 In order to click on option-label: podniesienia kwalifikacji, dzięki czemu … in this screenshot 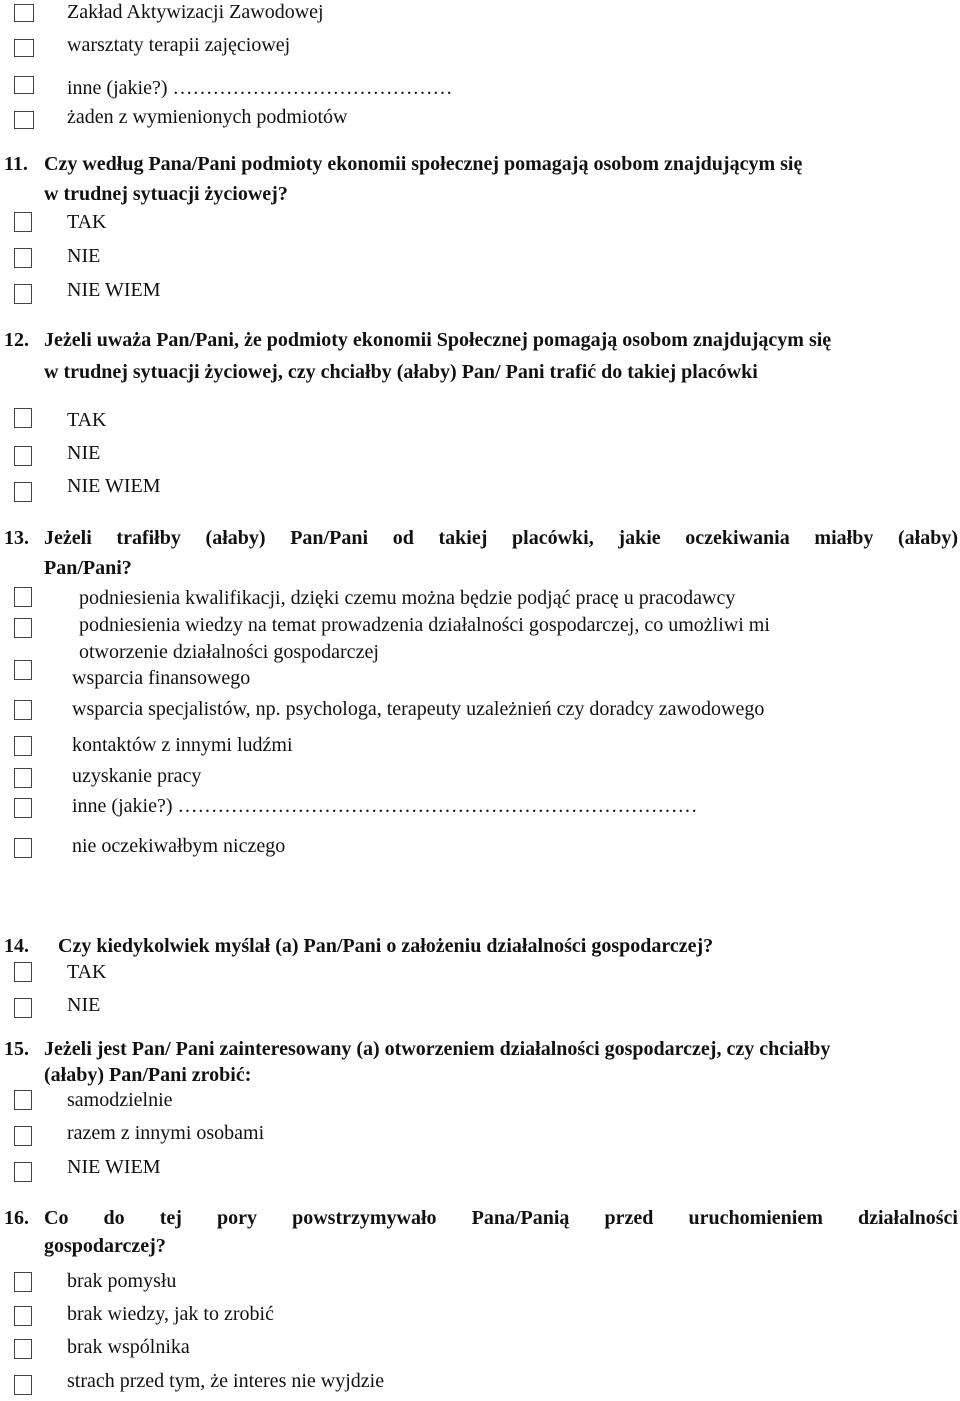, I will do `click(407, 598)`.